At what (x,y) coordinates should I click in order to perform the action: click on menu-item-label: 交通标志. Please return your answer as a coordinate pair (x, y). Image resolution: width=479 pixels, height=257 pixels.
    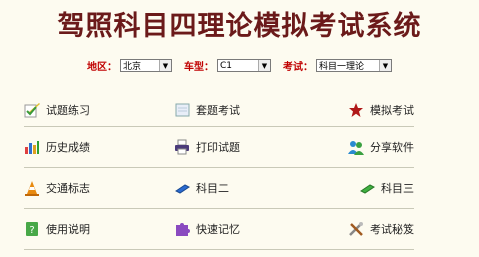
    Looking at the image, I should click on (68, 188).